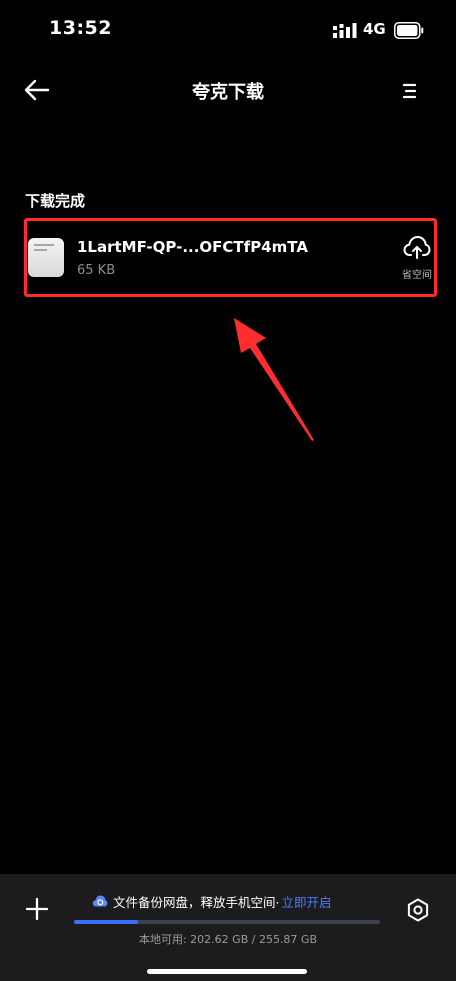  Describe the element at coordinates (37, 909) in the screenshot. I see `plus-icon` at that location.